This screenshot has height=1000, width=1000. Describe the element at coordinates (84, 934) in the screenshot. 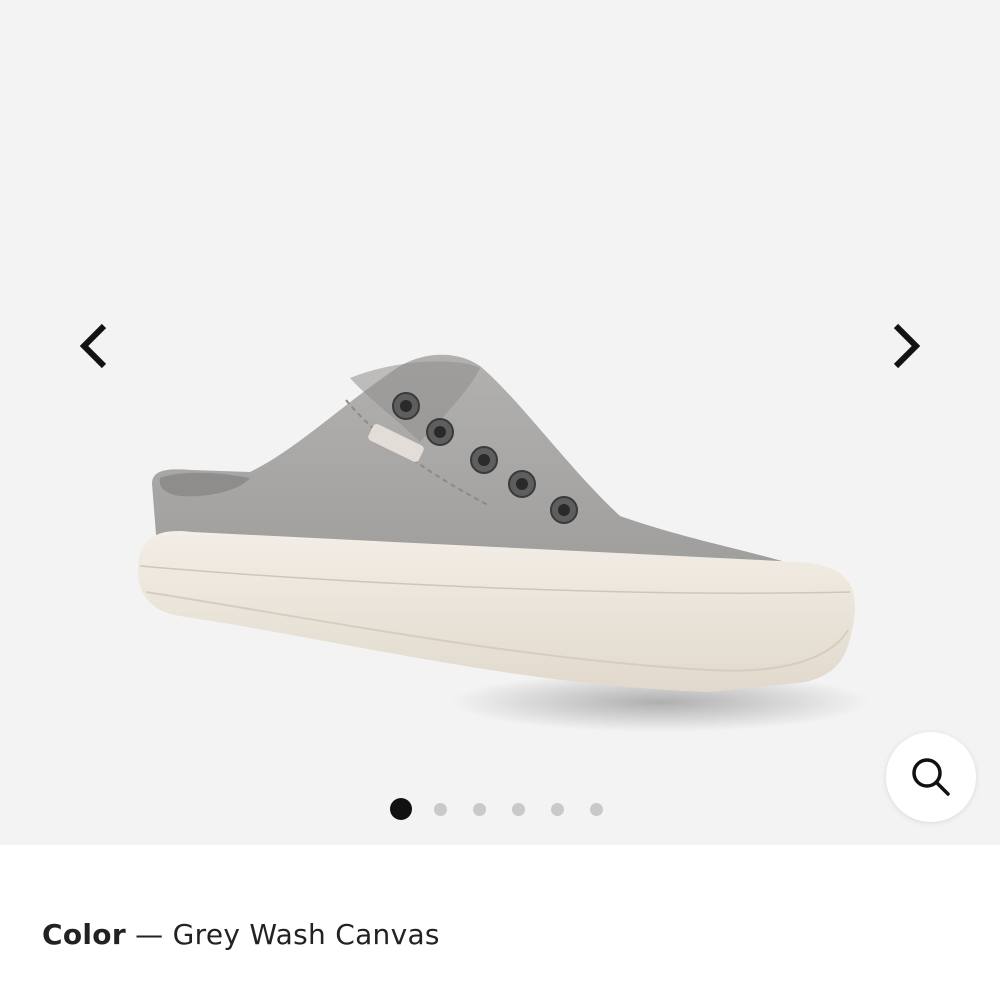

I see `color-label: Color` at that location.